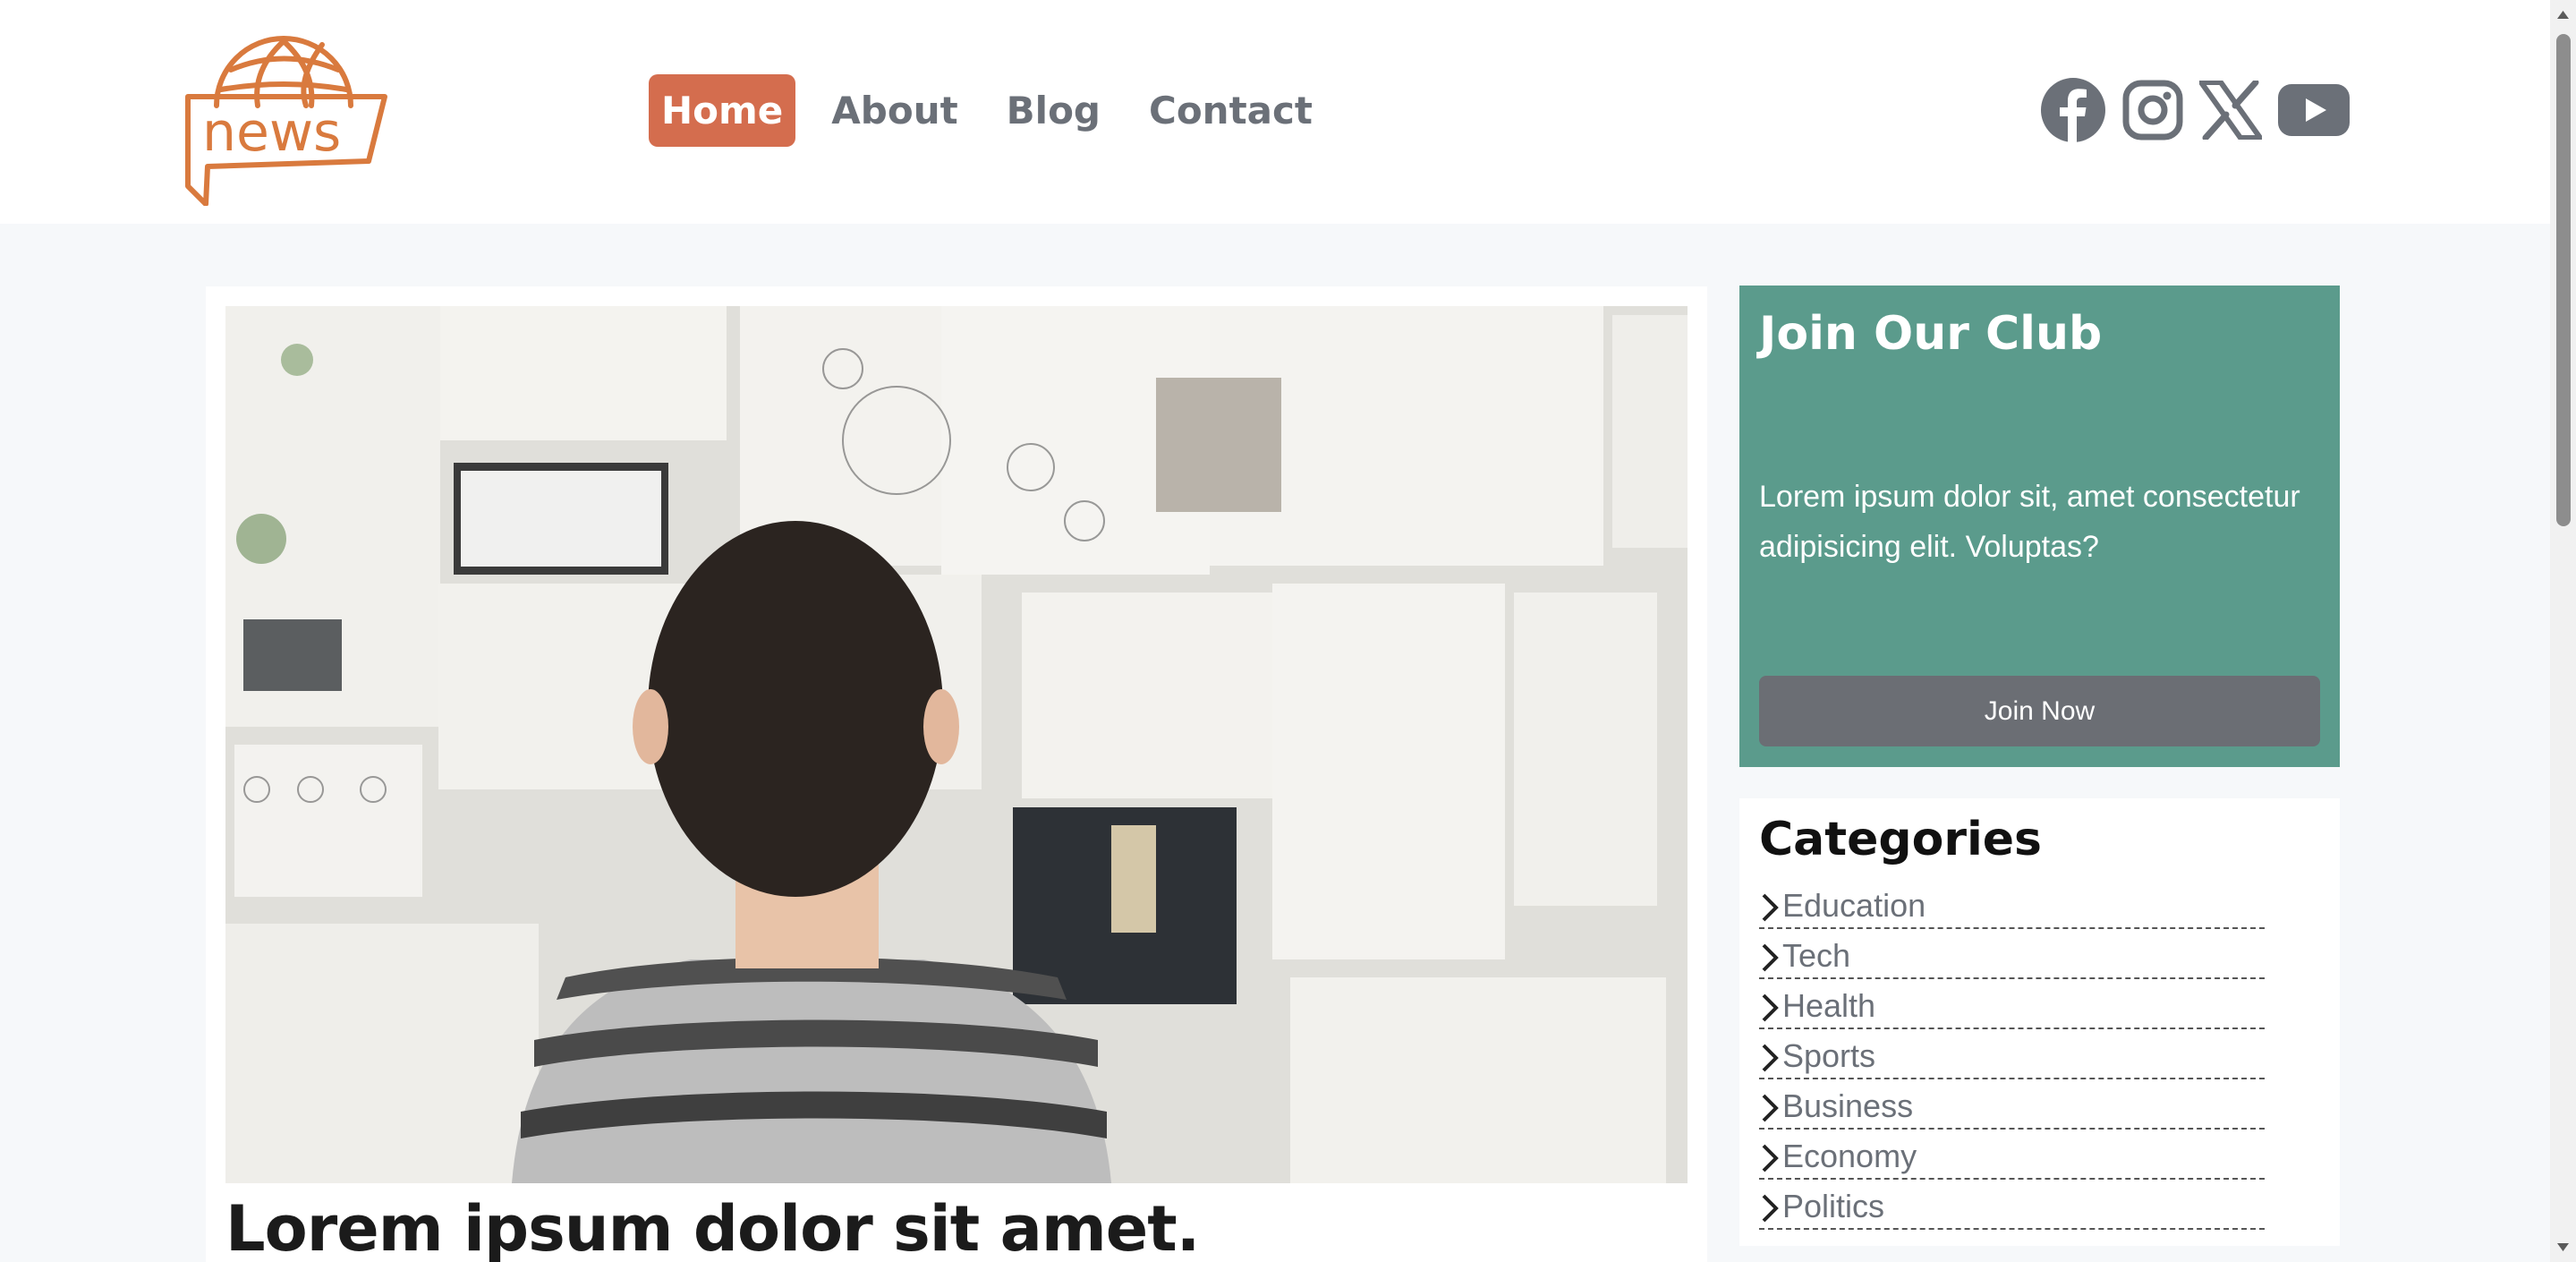 The image size is (2576, 1262). I want to click on nav-contact: Contact, so click(1230, 110).